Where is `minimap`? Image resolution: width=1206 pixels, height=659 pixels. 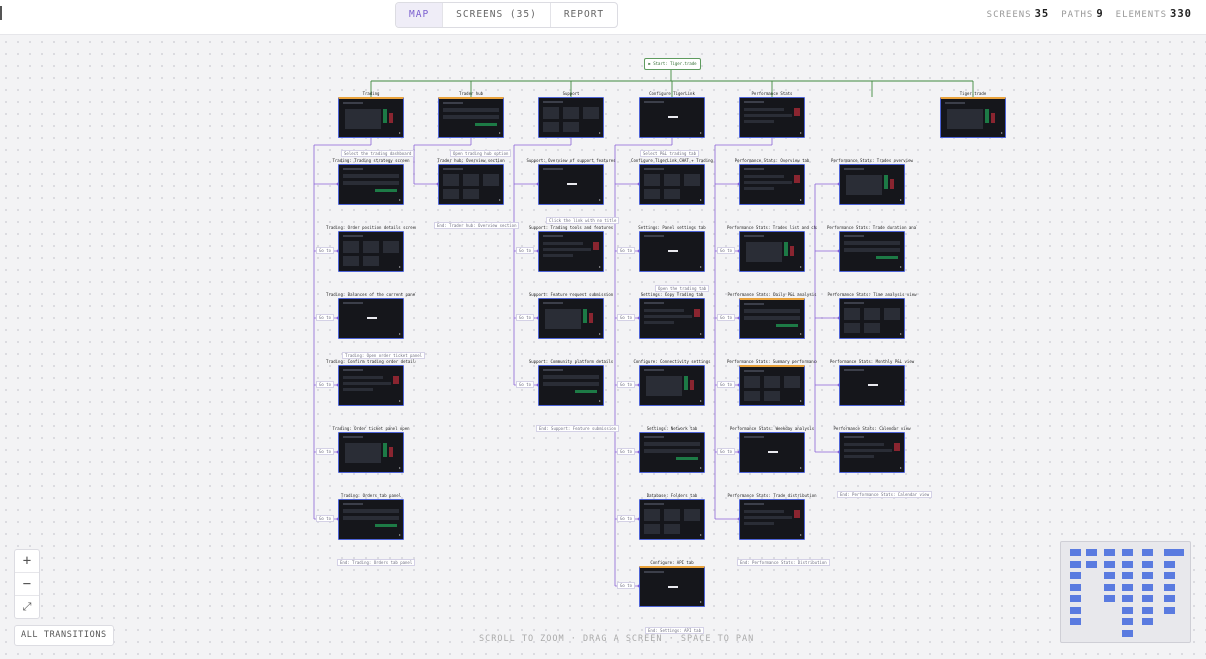
minimap is located at coordinates (1125, 592).